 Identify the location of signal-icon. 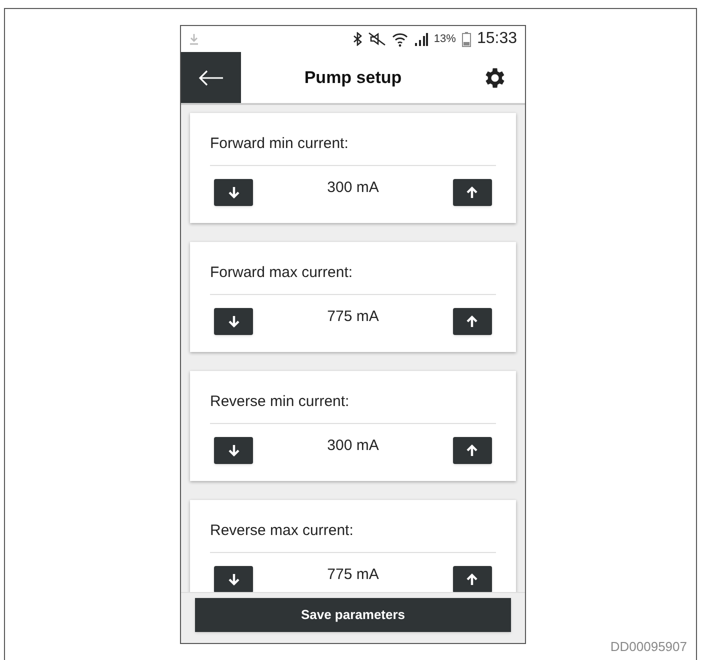
(421, 39).